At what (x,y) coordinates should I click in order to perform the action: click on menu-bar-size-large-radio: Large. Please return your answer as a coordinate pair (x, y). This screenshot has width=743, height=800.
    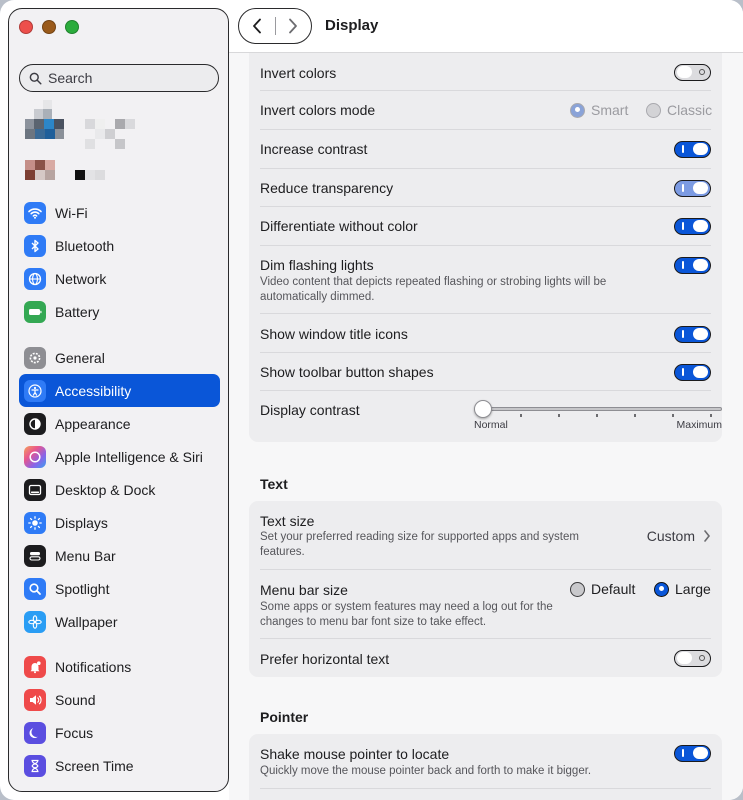
    Looking at the image, I should click on (682, 589).